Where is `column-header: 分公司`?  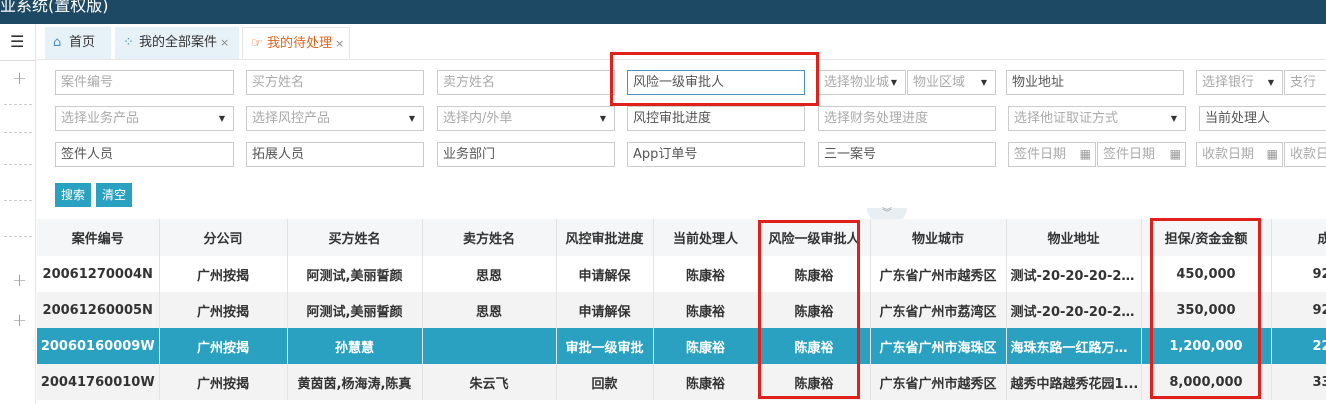
column-header: 分公司 is located at coordinates (223, 237).